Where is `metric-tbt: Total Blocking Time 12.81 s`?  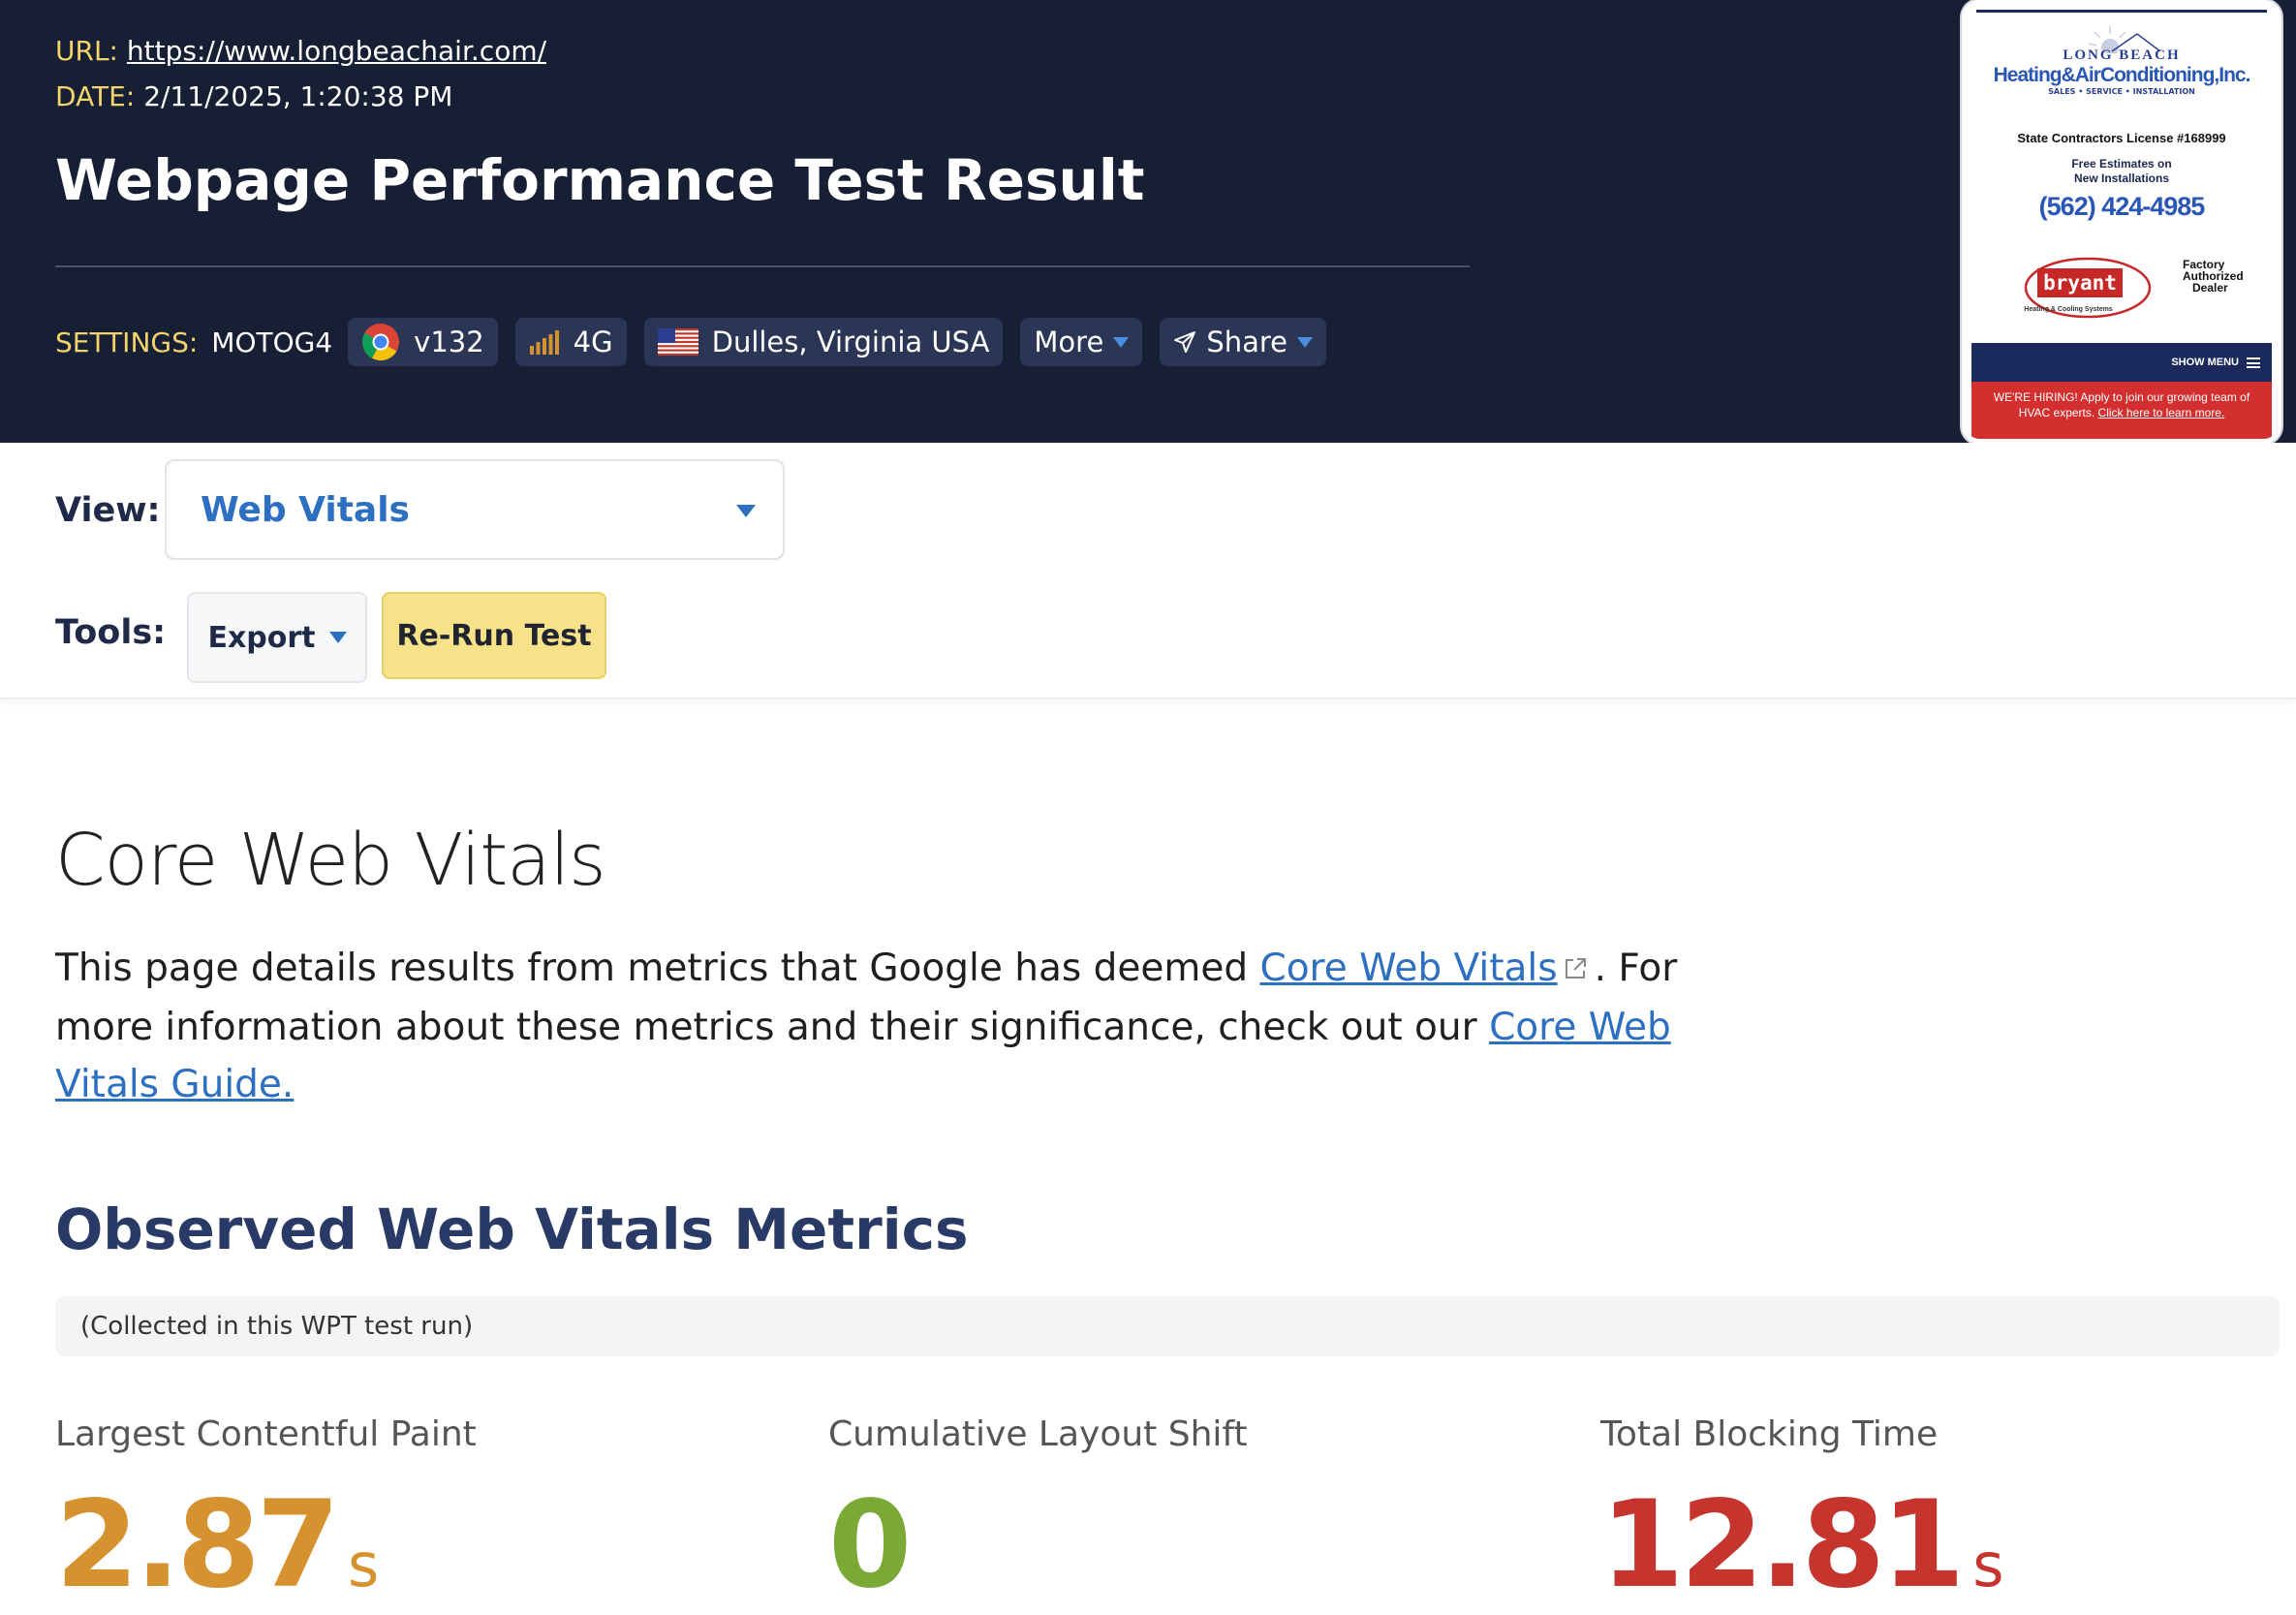 metric-tbt: Total Blocking Time 12.81 s is located at coordinates (1802, 1515).